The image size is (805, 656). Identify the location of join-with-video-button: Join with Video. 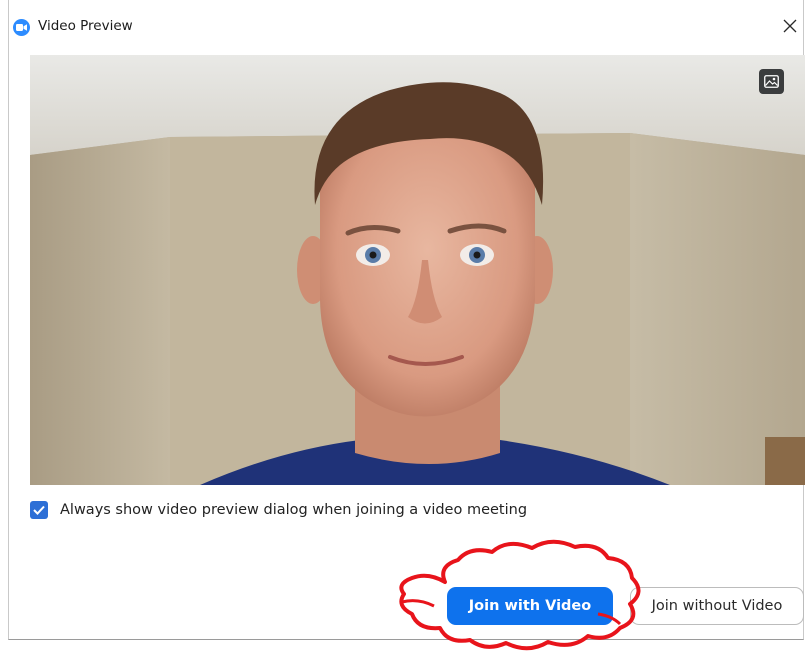
(530, 606).